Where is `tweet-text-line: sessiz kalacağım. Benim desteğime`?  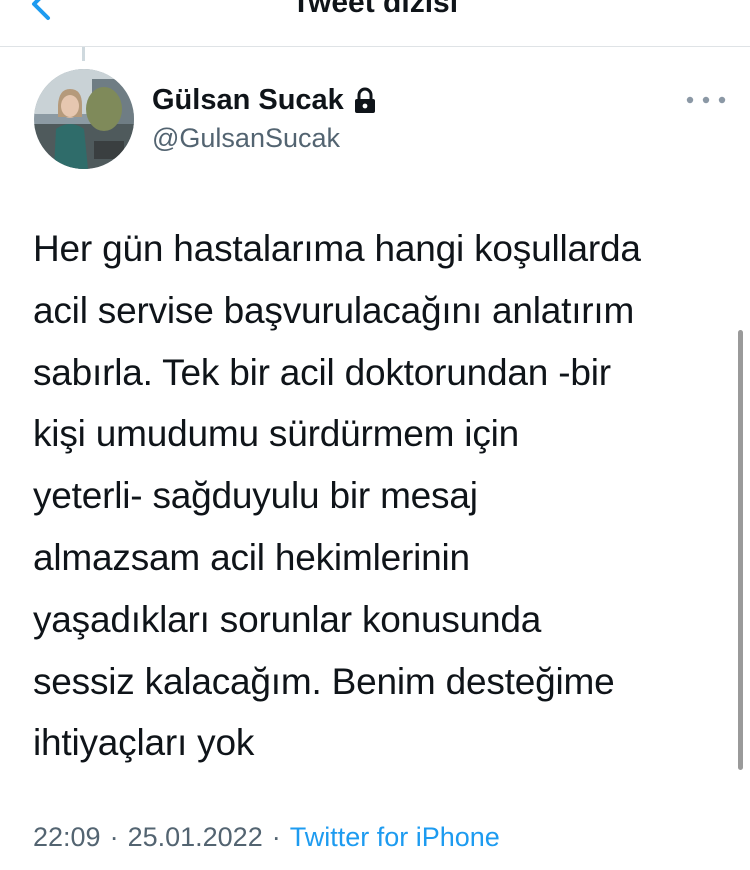
tweet-text-line: sessiz kalacağım. Benim desteğime is located at coordinates (324, 681).